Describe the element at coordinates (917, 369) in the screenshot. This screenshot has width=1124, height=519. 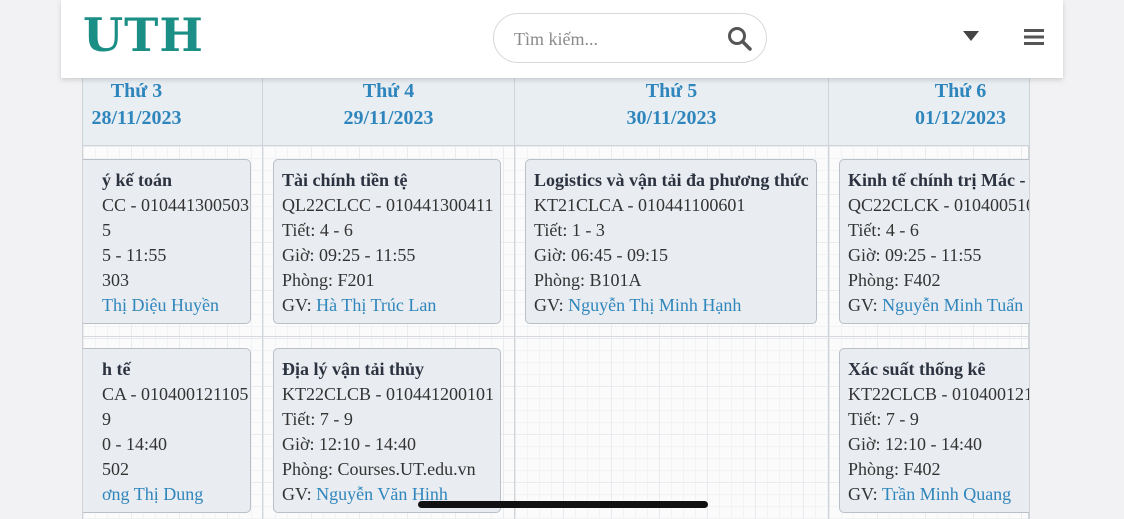
I see `class-title: Xác suất thống kê` at that location.